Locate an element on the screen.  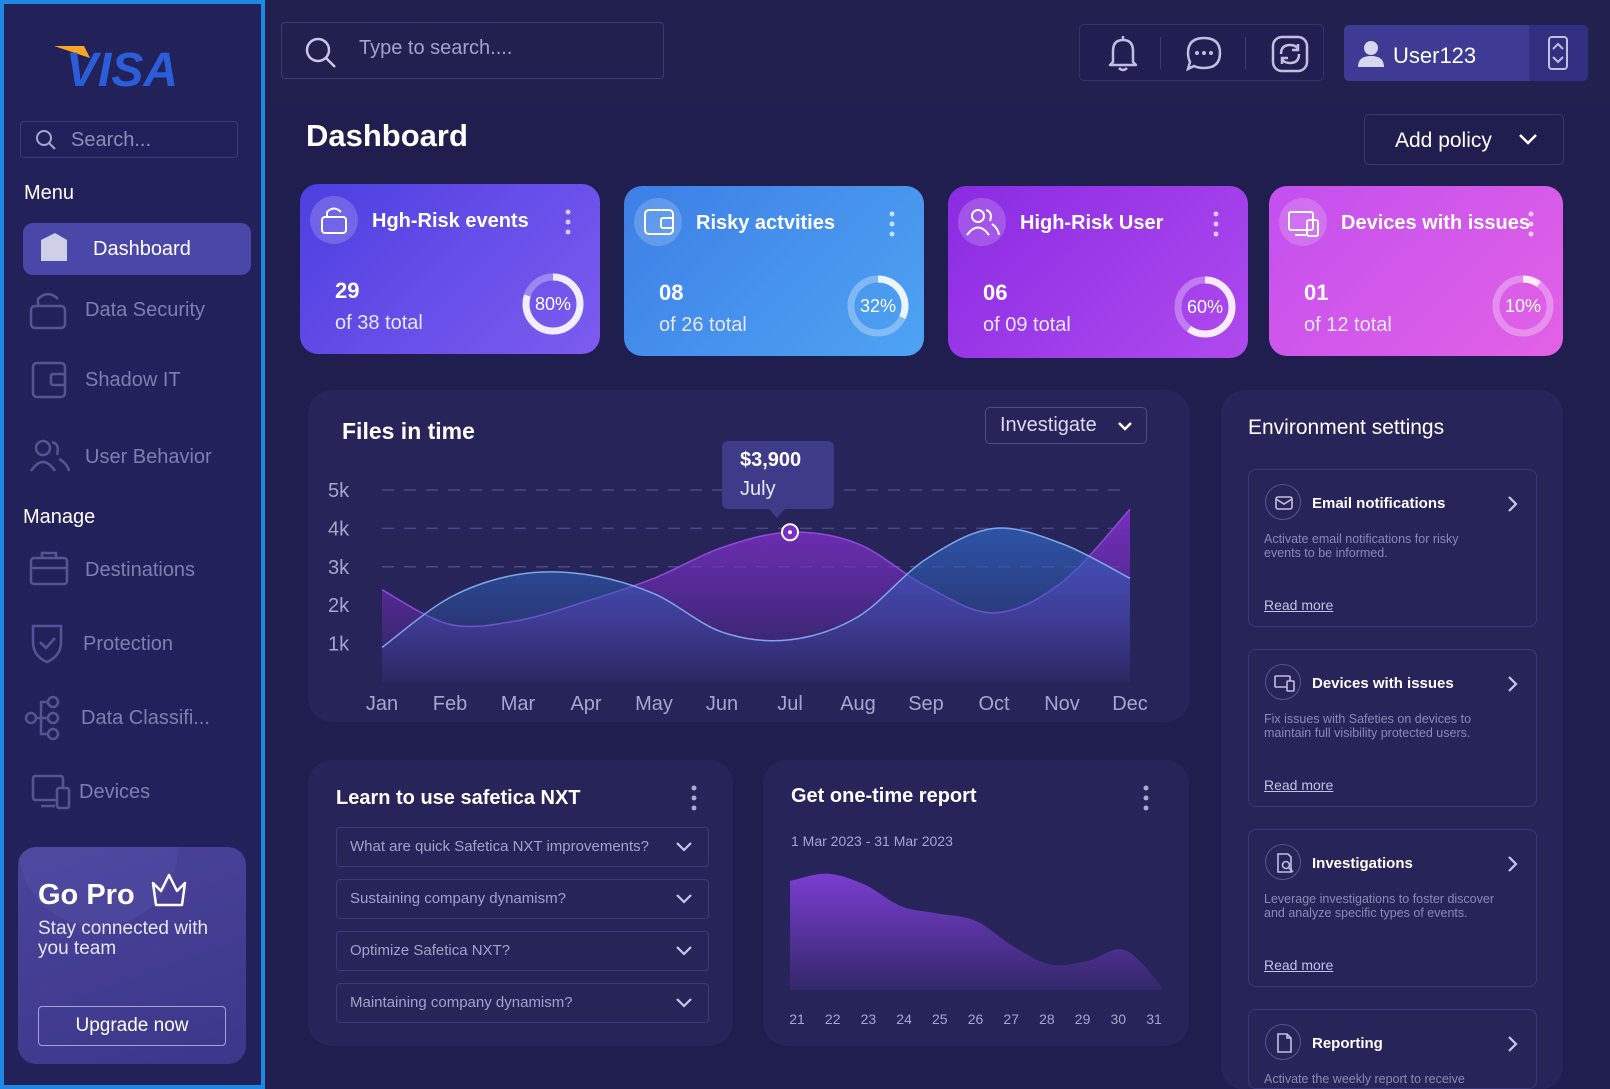
report-area is located at coordinates (976, 931).